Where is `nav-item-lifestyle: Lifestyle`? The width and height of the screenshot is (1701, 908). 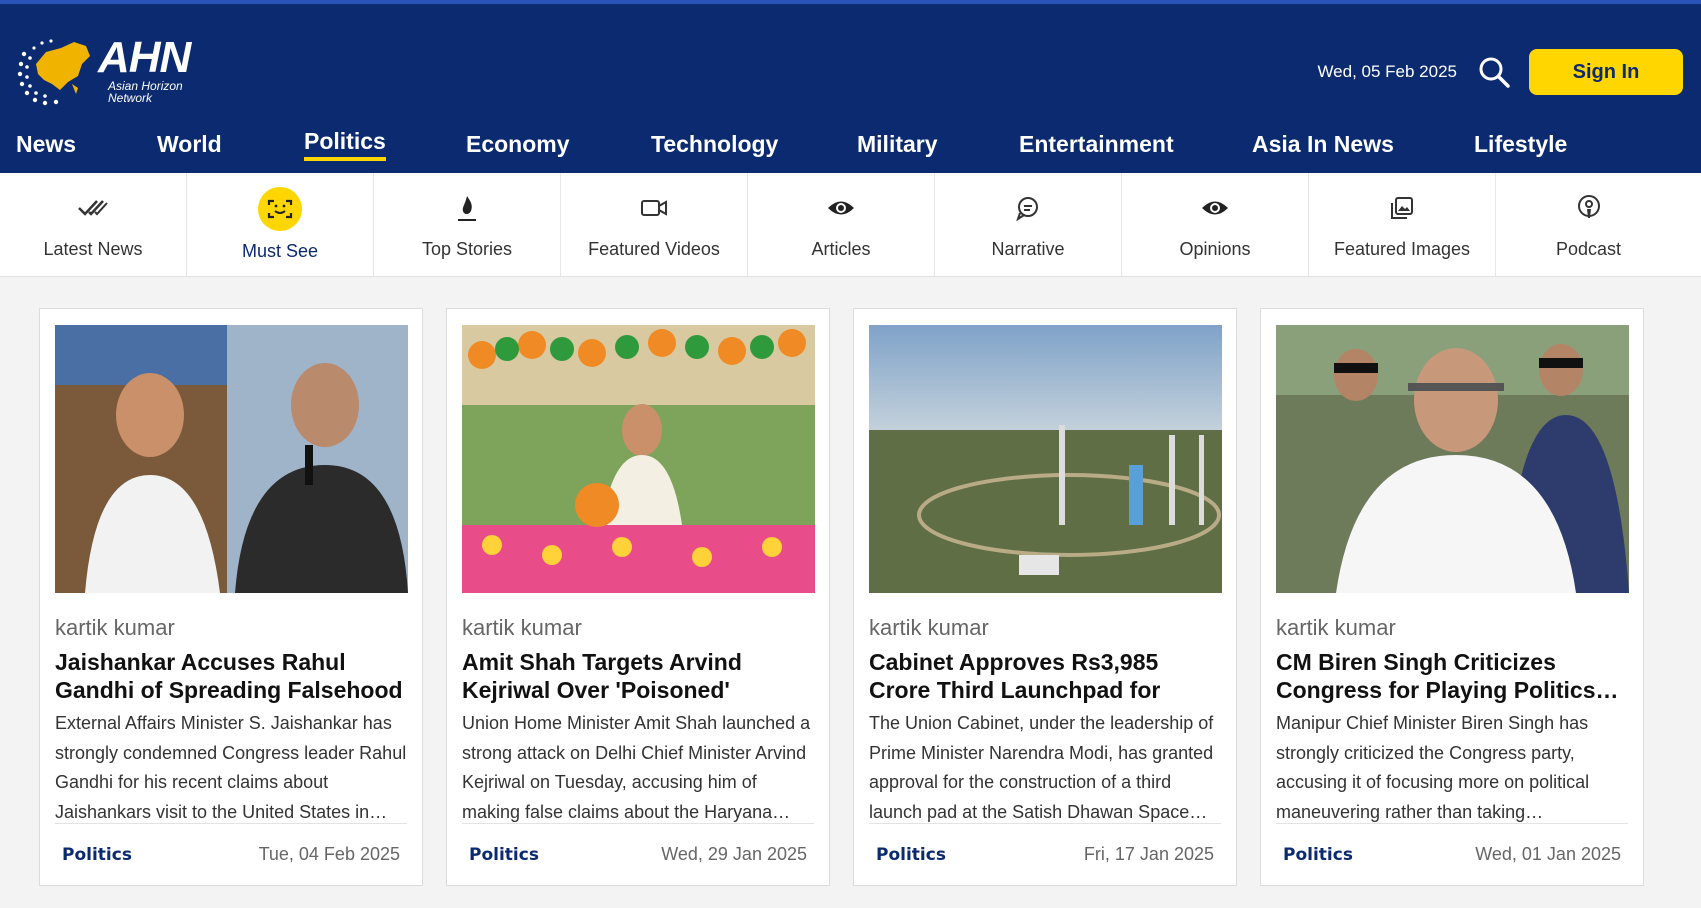
nav-item-lifestyle: Lifestyle is located at coordinates (1520, 144).